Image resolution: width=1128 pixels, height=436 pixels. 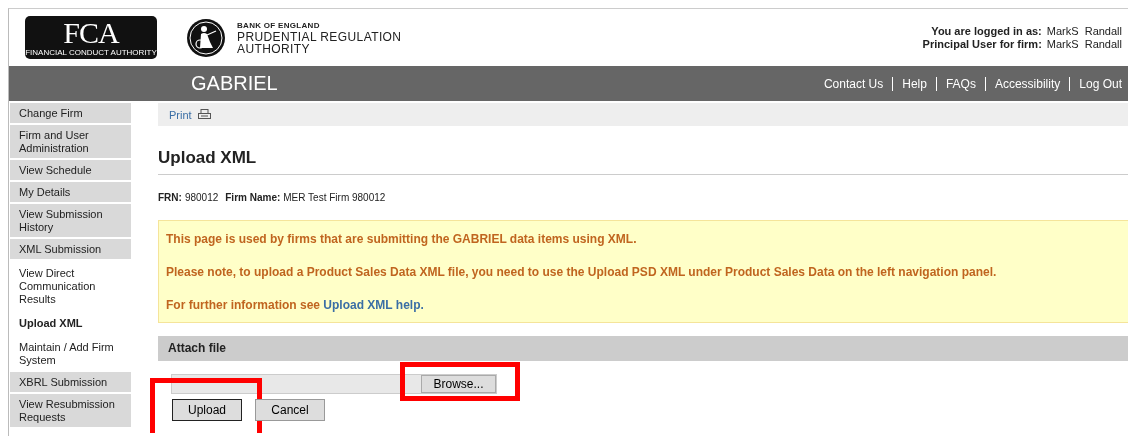 What do you see at coordinates (253, 197) in the screenshot?
I see `field-label: Firm Name:` at bounding box center [253, 197].